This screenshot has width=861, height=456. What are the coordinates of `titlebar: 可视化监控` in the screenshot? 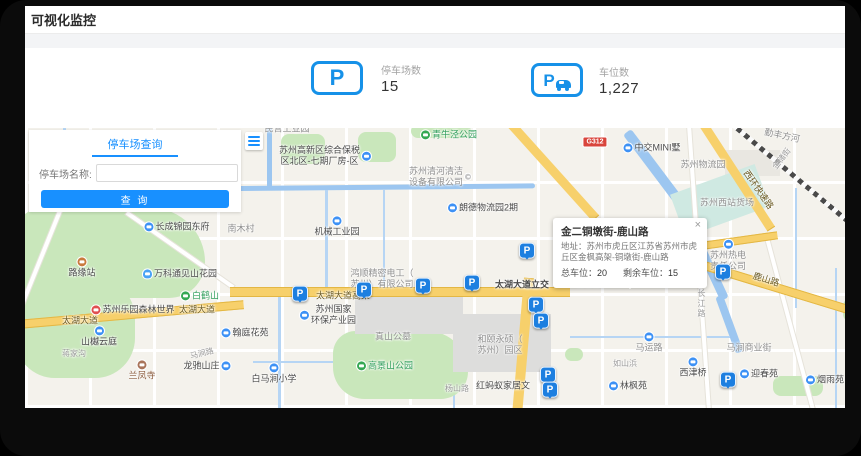 It's located at (435, 20).